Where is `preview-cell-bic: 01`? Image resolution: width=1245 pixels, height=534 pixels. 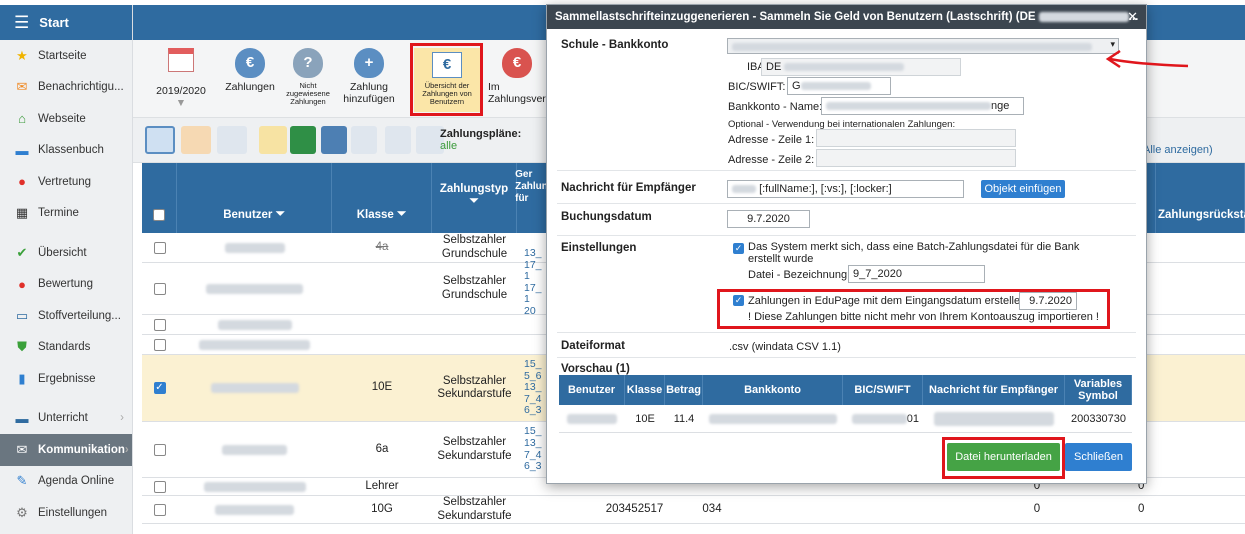 preview-cell-bic: 01 is located at coordinates (883, 419).